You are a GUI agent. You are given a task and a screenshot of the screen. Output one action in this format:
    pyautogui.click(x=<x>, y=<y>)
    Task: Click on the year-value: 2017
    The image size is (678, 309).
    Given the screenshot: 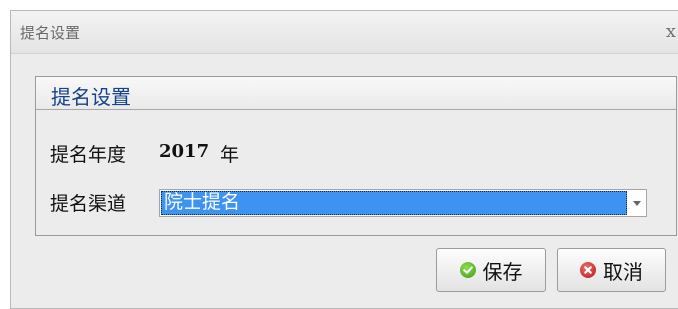 What is the action you would take?
    pyautogui.click(x=184, y=151)
    